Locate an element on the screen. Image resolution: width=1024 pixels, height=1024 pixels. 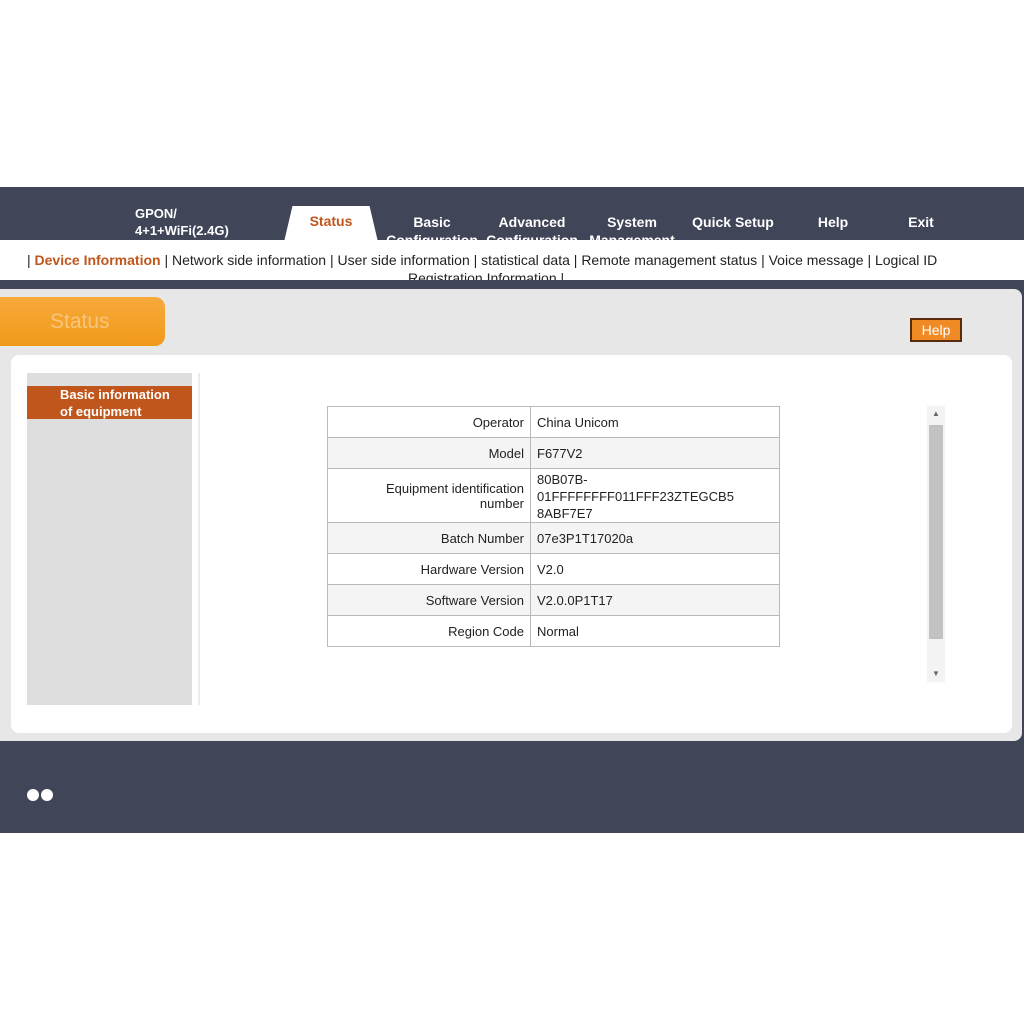
sidebar-item-label-line2: of equipment is located at coordinates (101, 411).